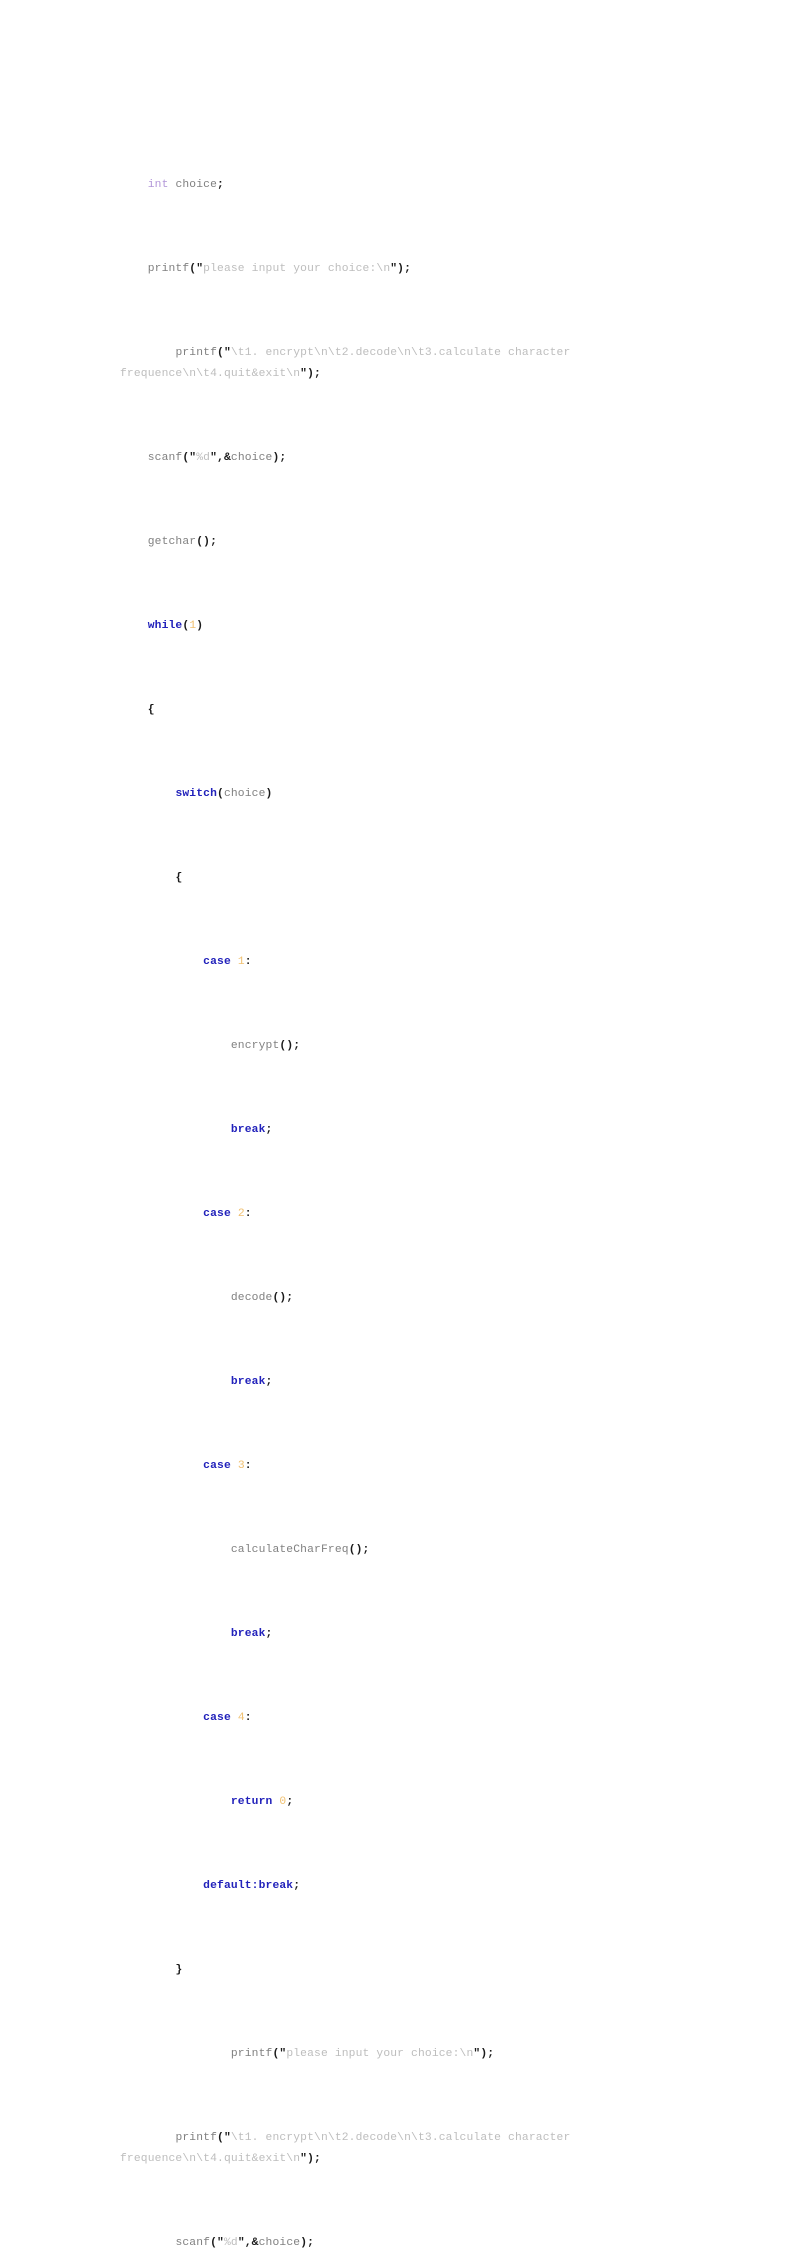  I want to click on code-line: default:break;, so click(252, 1886).